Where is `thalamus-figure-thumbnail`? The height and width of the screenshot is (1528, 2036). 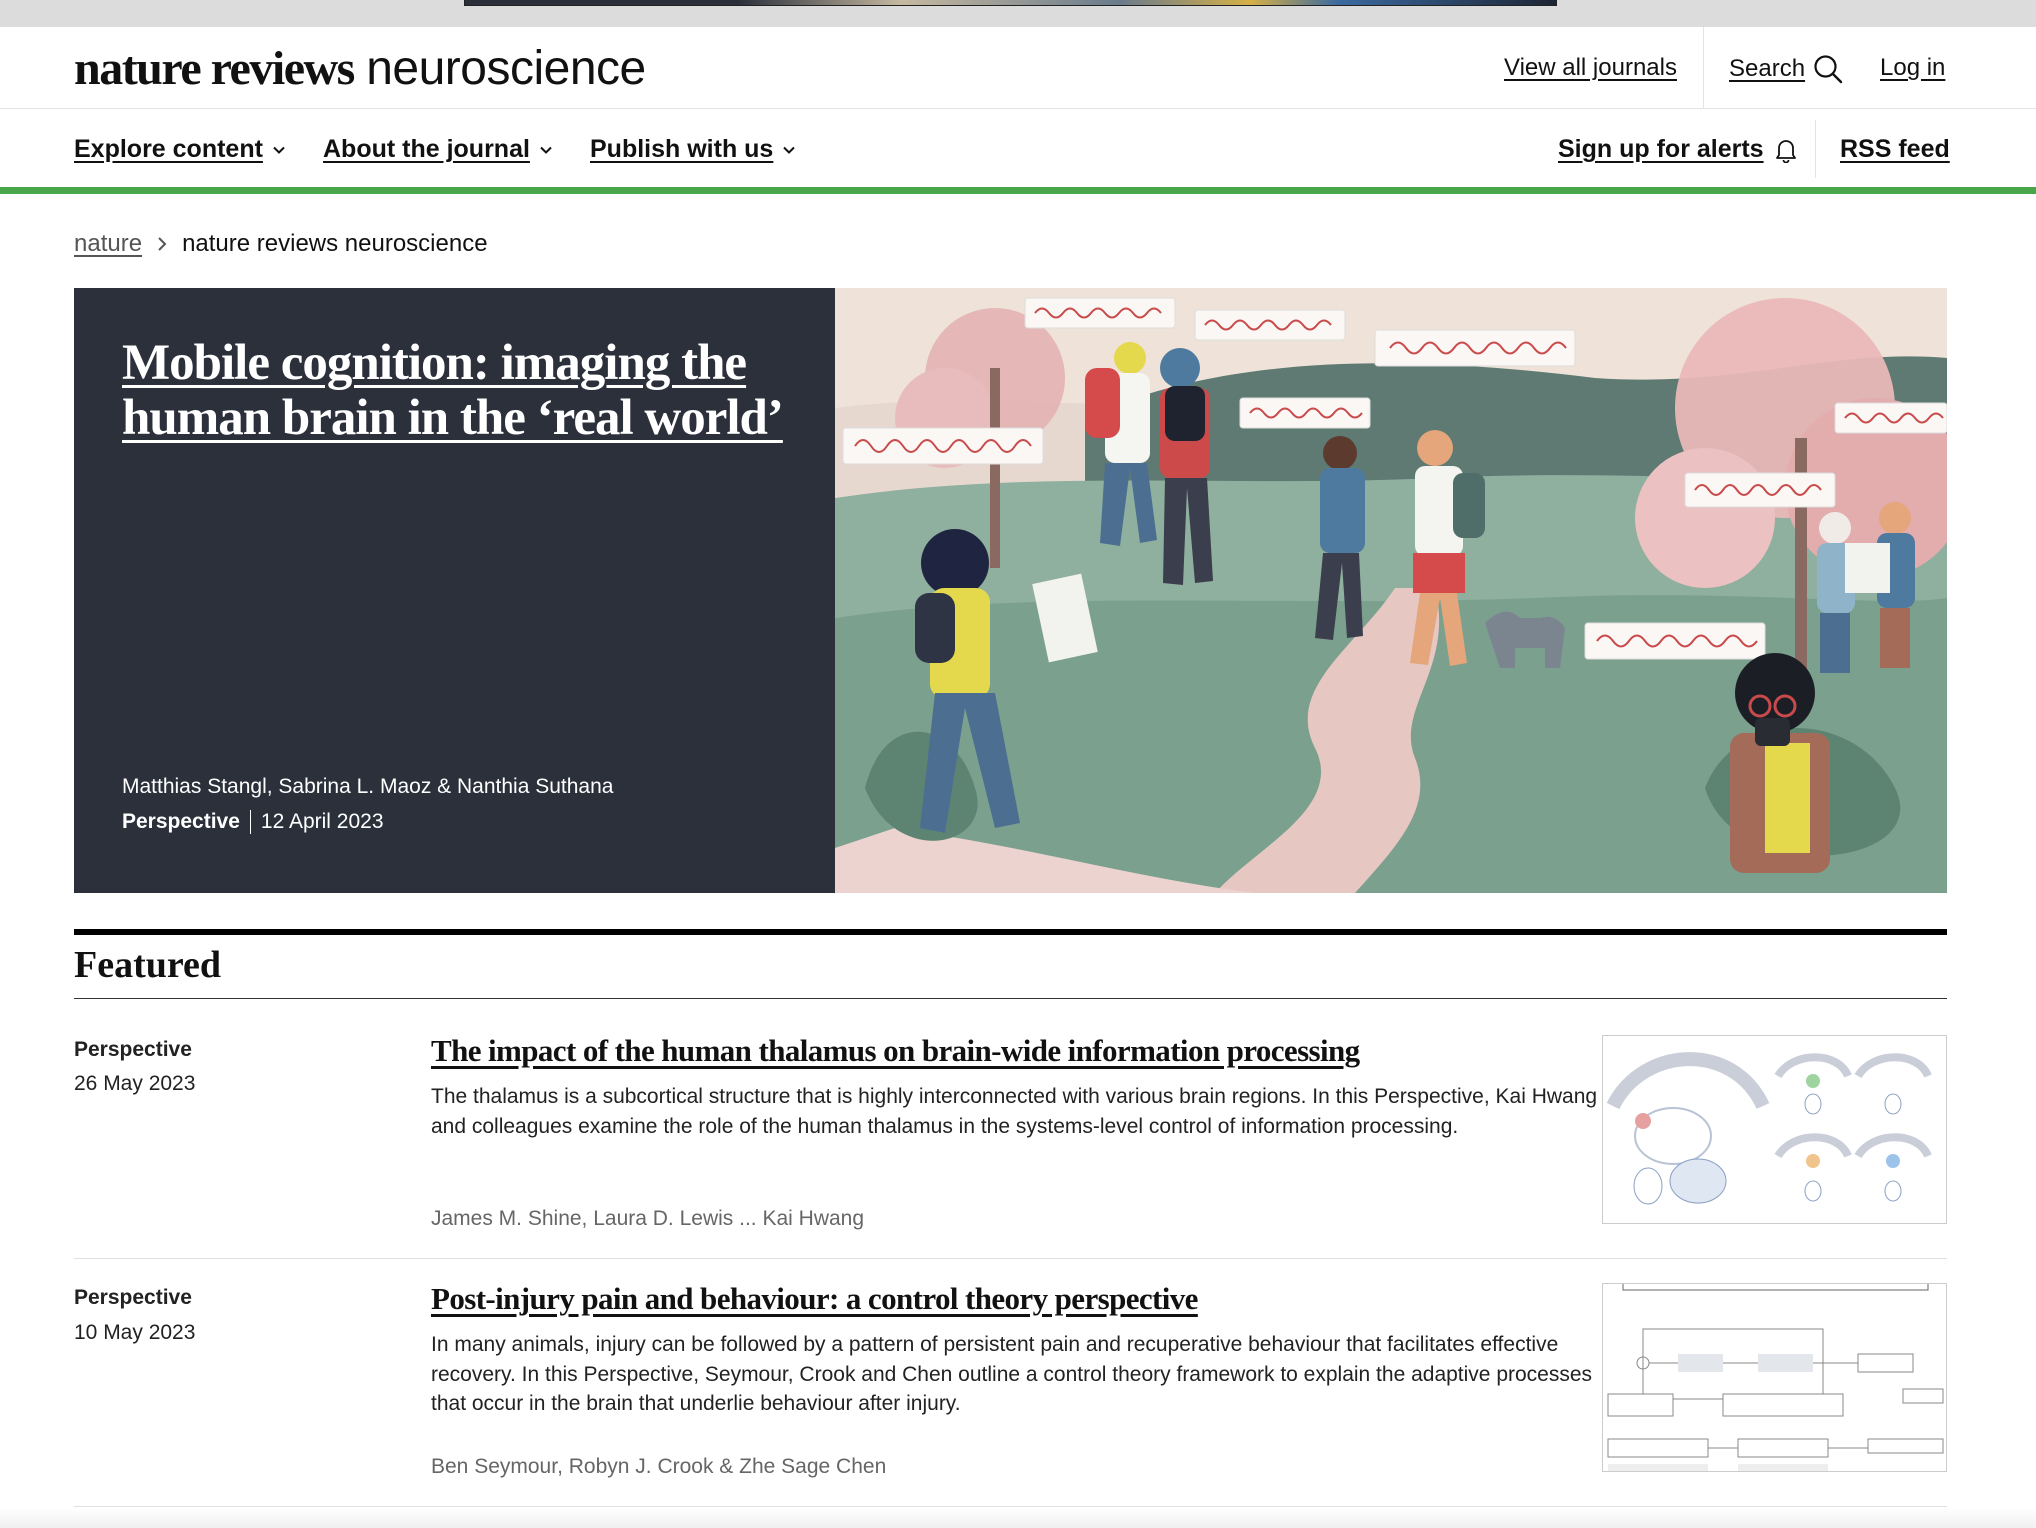
thalamus-figure-thumbnail is located at coordinates (1774, 1129).